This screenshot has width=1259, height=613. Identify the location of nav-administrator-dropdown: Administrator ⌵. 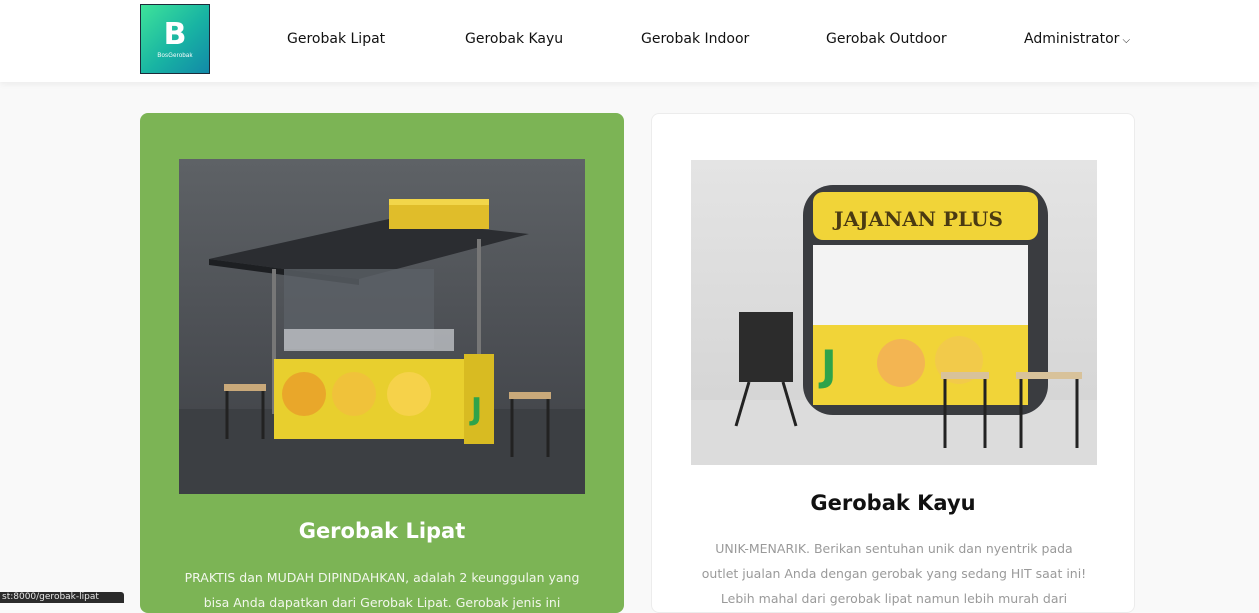
(1077, 39).